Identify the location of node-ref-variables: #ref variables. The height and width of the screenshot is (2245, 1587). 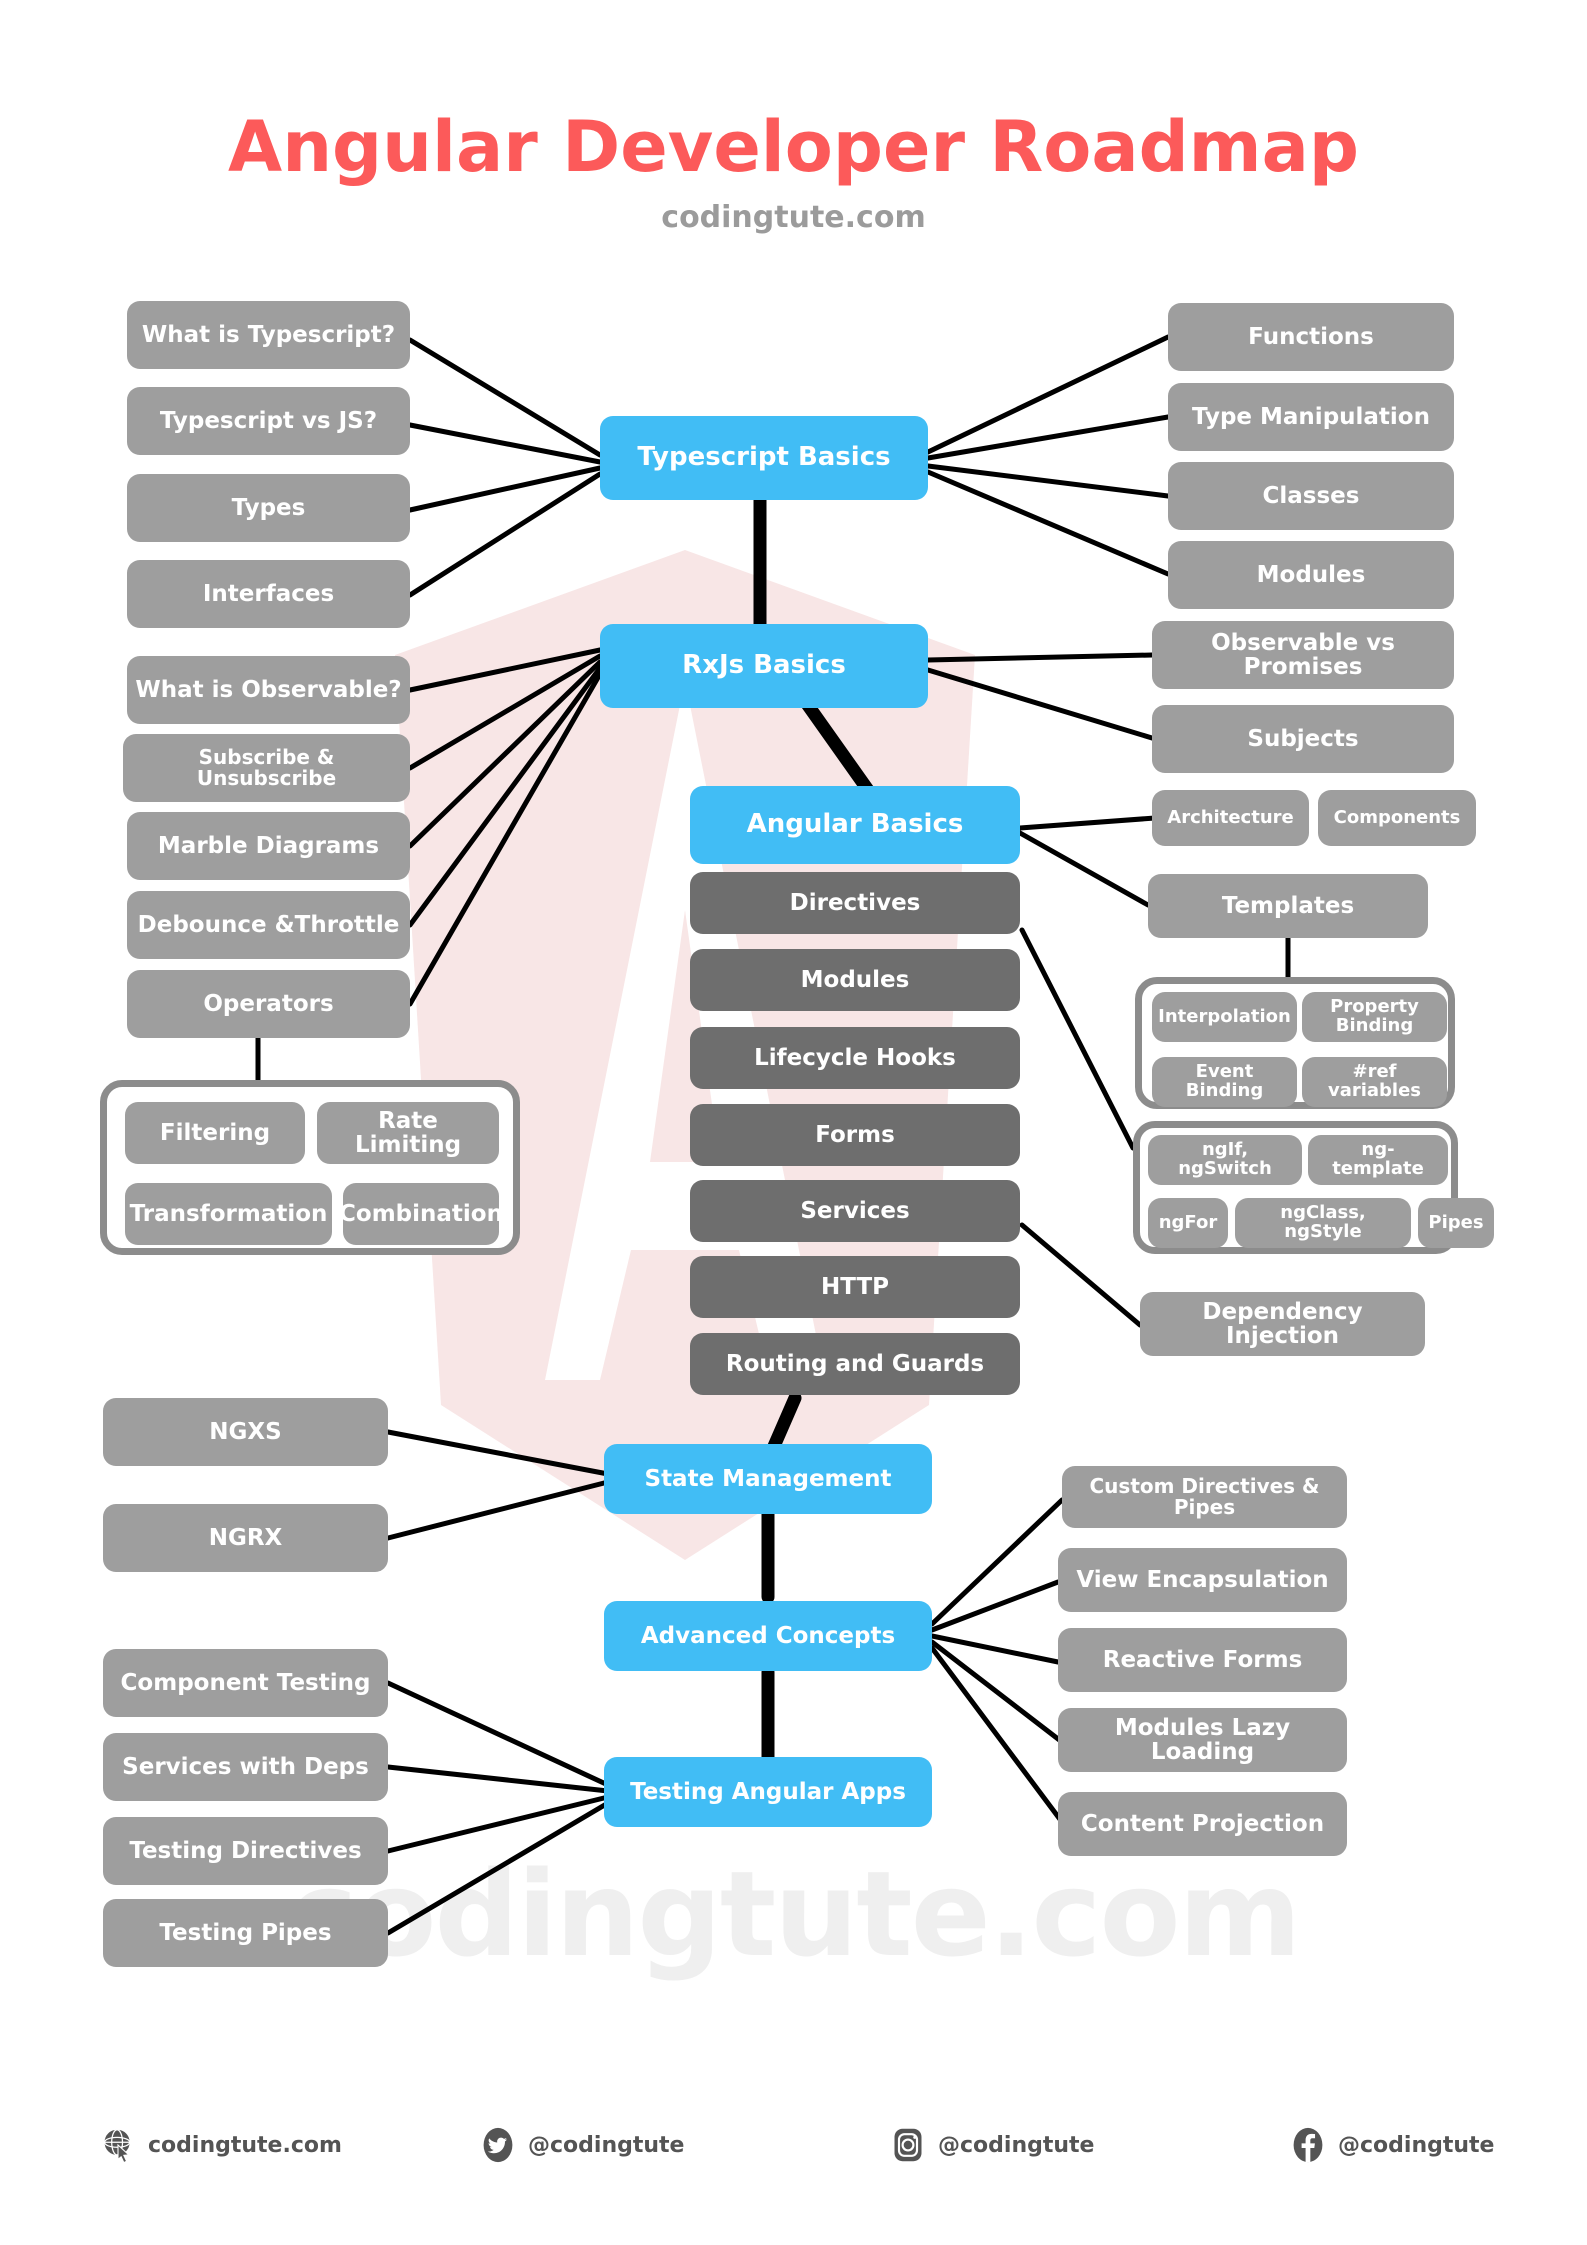
(1374, 1082).